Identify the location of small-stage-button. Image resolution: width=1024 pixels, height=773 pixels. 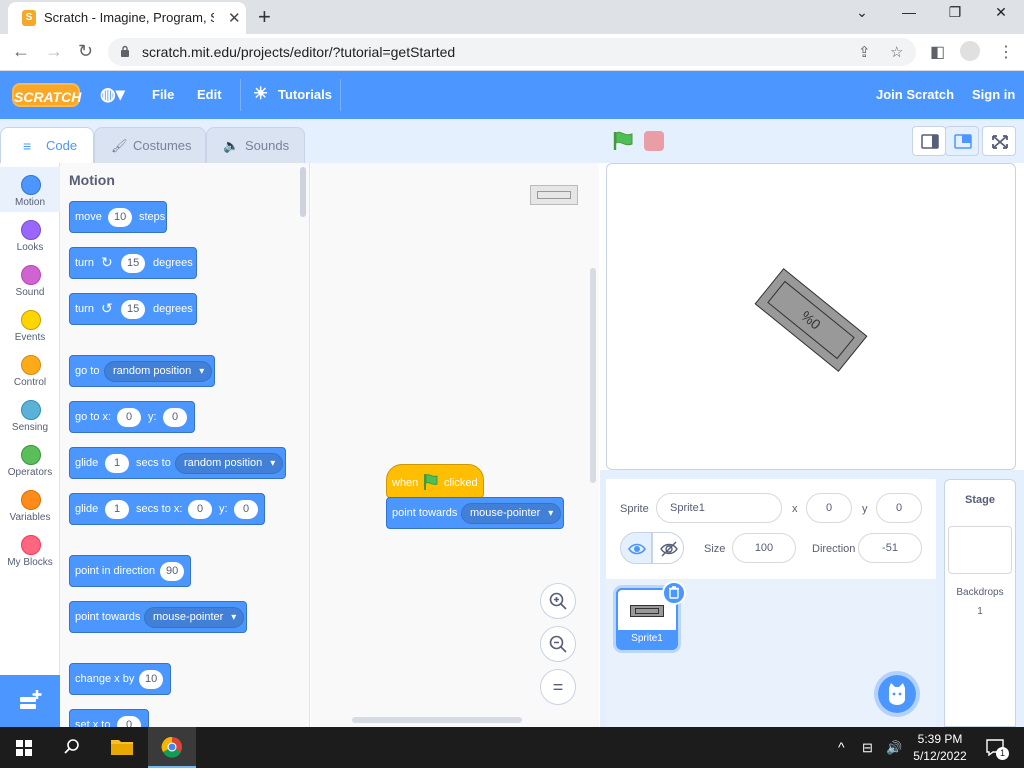
(929, 141).